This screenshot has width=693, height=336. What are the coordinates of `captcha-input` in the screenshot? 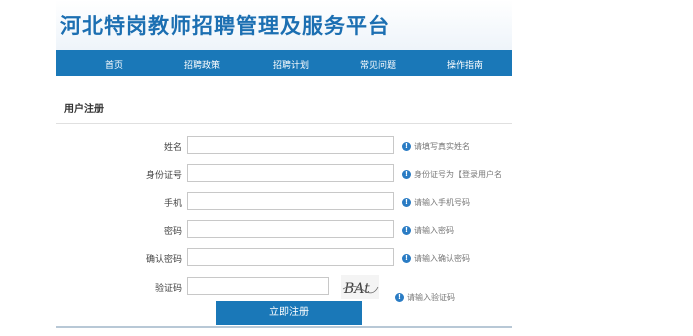 It's located at (258, 286).